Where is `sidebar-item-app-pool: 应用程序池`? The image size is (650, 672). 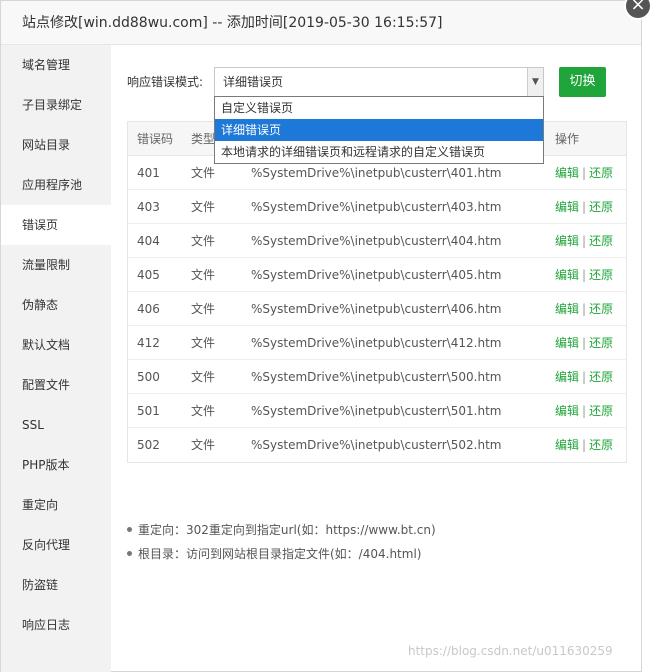 sidebar-item-app-pool: 应用程序池 is located at coordinates (56, 185).